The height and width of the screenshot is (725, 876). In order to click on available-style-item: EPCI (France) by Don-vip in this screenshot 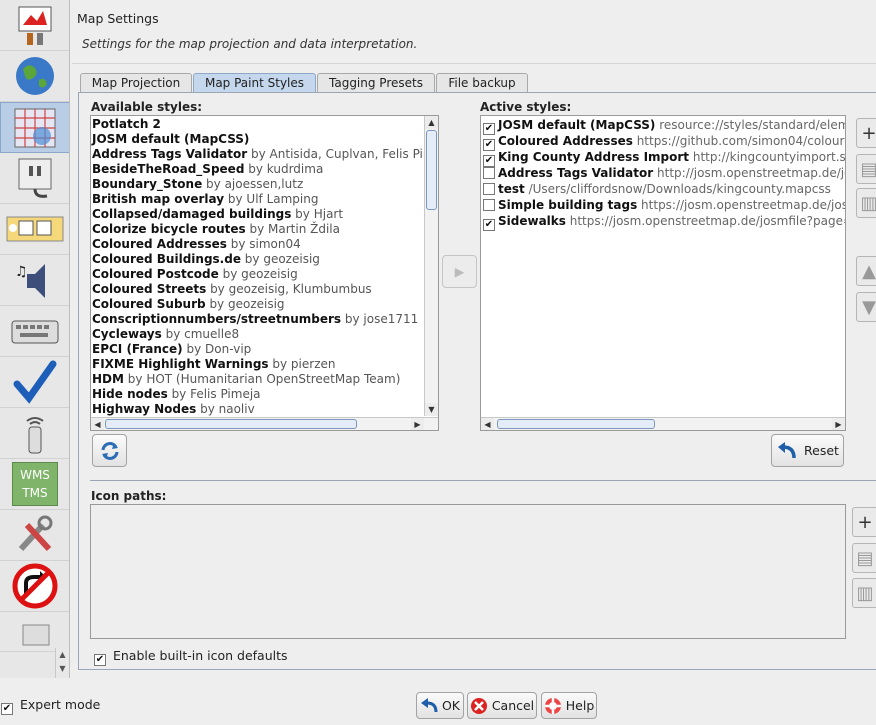, I will do `click(171, 349)`.